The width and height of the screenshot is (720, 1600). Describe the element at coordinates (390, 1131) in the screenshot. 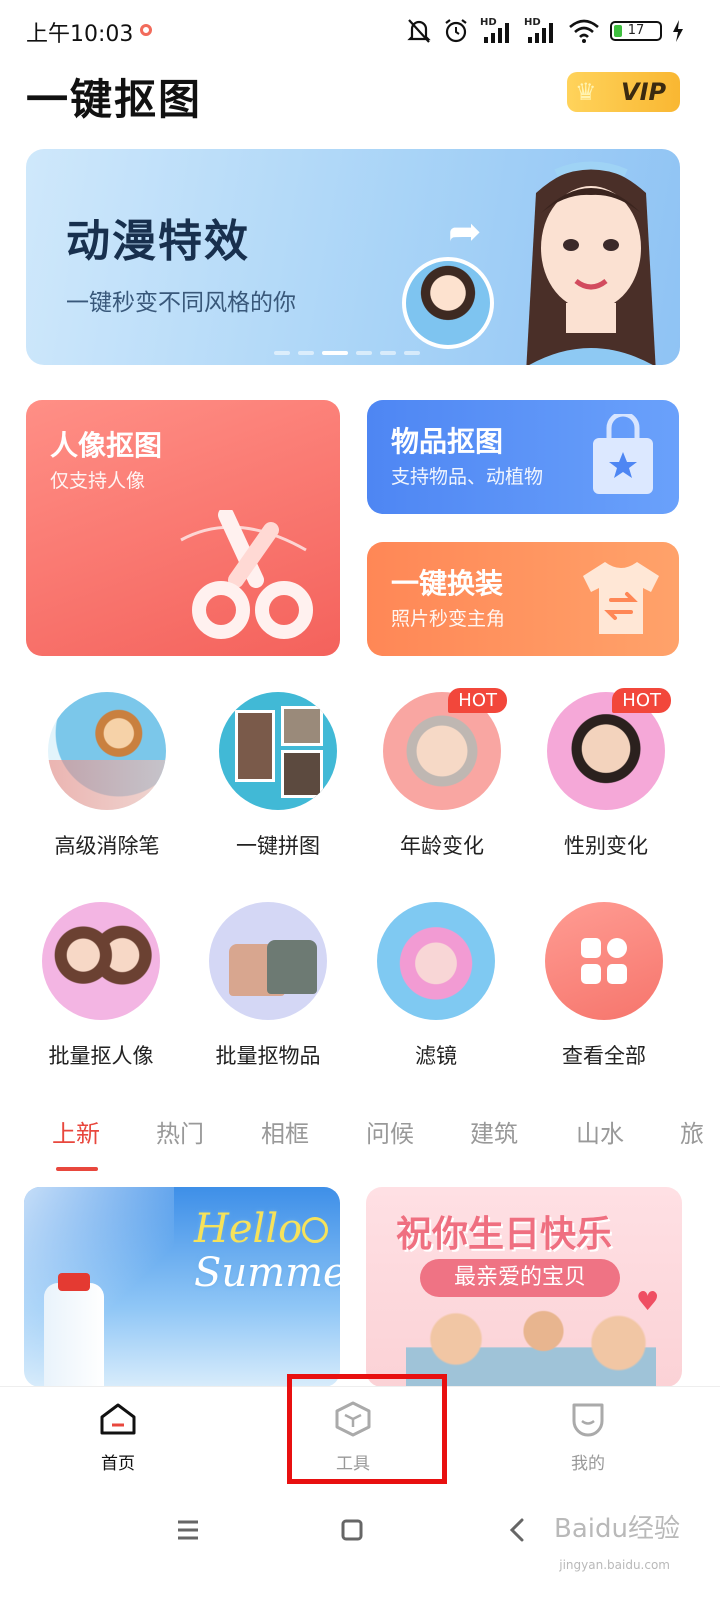

I see `tab-greetings: 问候` at that location.